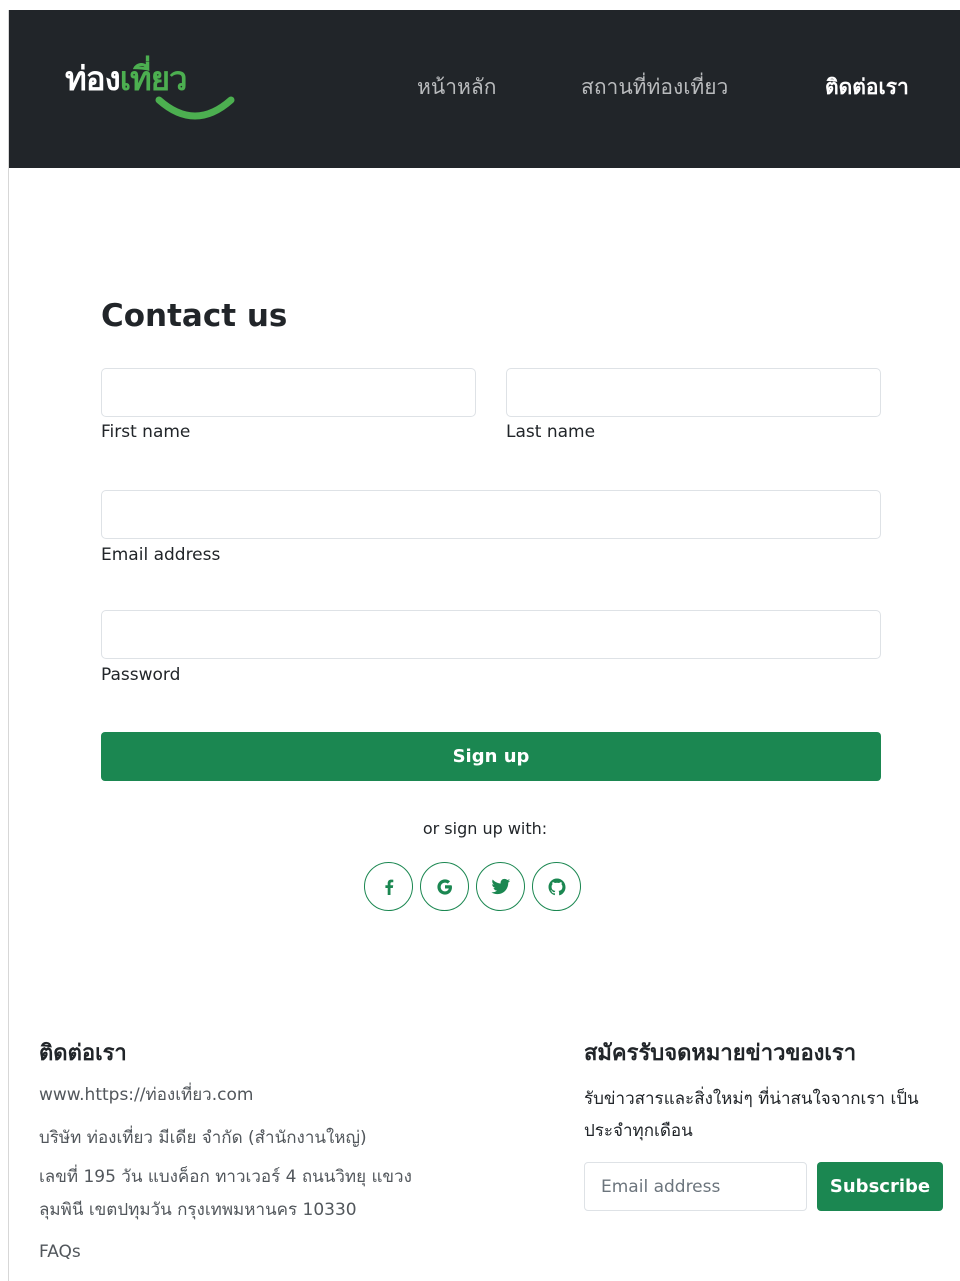  I want to click on first-name-label: First name, so click(146, 432).